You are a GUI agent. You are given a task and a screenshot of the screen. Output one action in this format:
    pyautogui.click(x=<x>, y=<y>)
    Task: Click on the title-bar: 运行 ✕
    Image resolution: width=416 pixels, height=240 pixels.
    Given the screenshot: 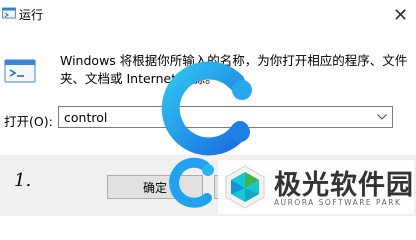 What is the action you would take?
    pyautogui.click(x=208, y=15)
    